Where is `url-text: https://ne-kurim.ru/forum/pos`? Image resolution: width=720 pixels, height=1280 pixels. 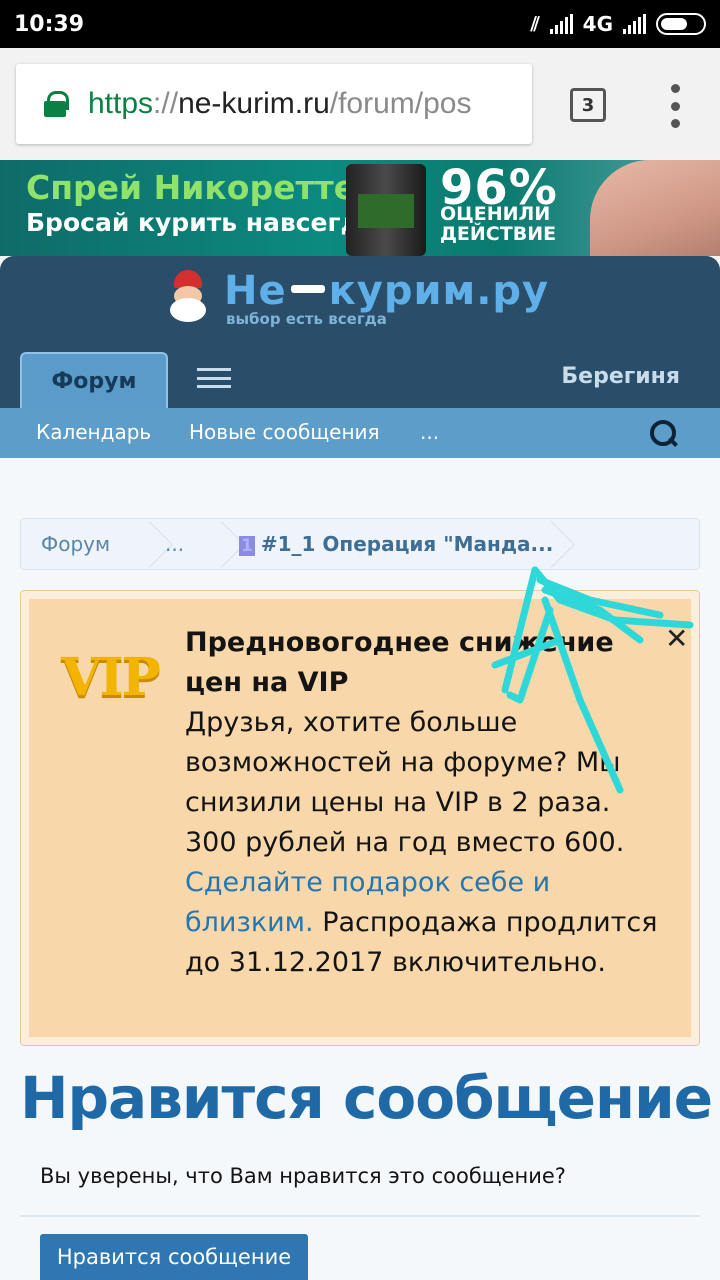 url-text: https://ne-kurim.ru/forum/pos is located at coordinates (280, 103).